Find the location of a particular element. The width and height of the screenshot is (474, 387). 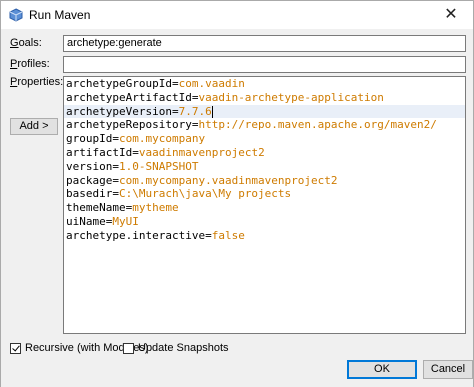

property-key: archetypeVersion= is located at coordinates (122, 111).